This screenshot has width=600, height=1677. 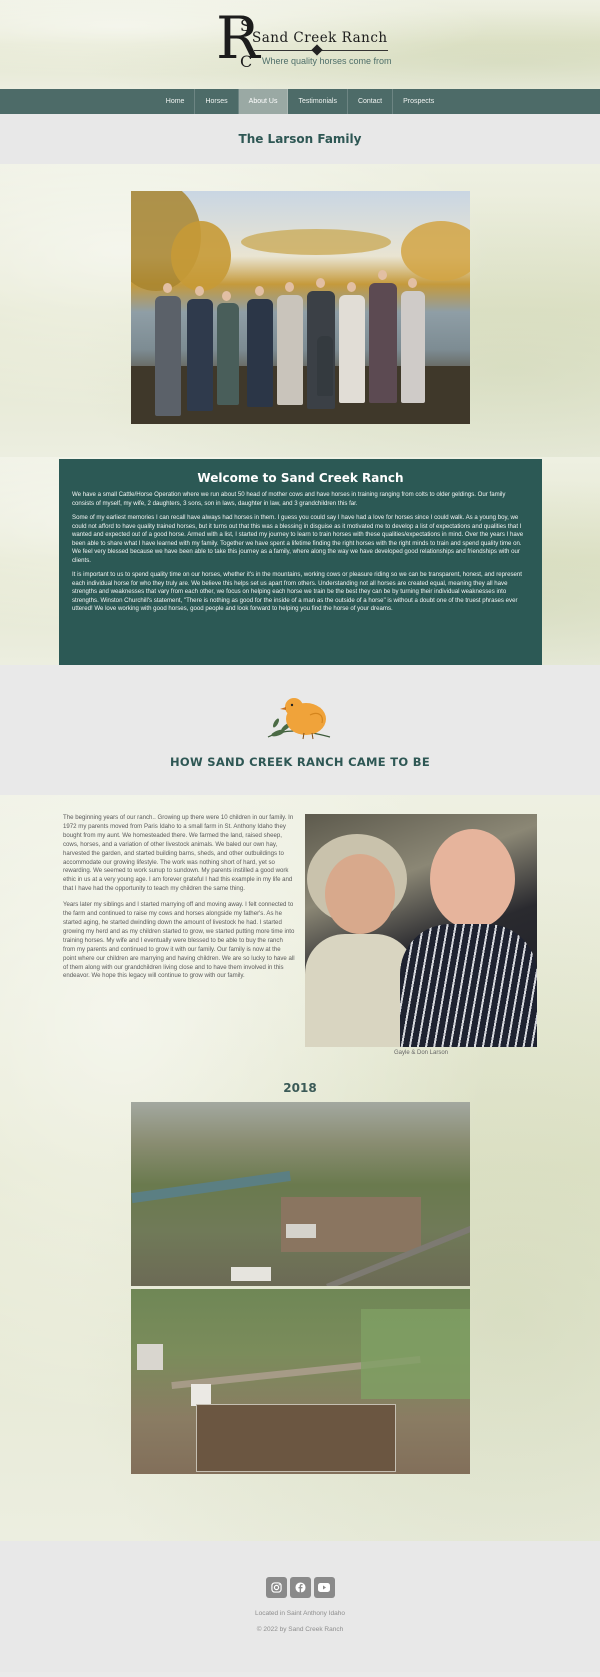 I want to click on nav-item-prospects: Prospects, so click(x=418, y=101).